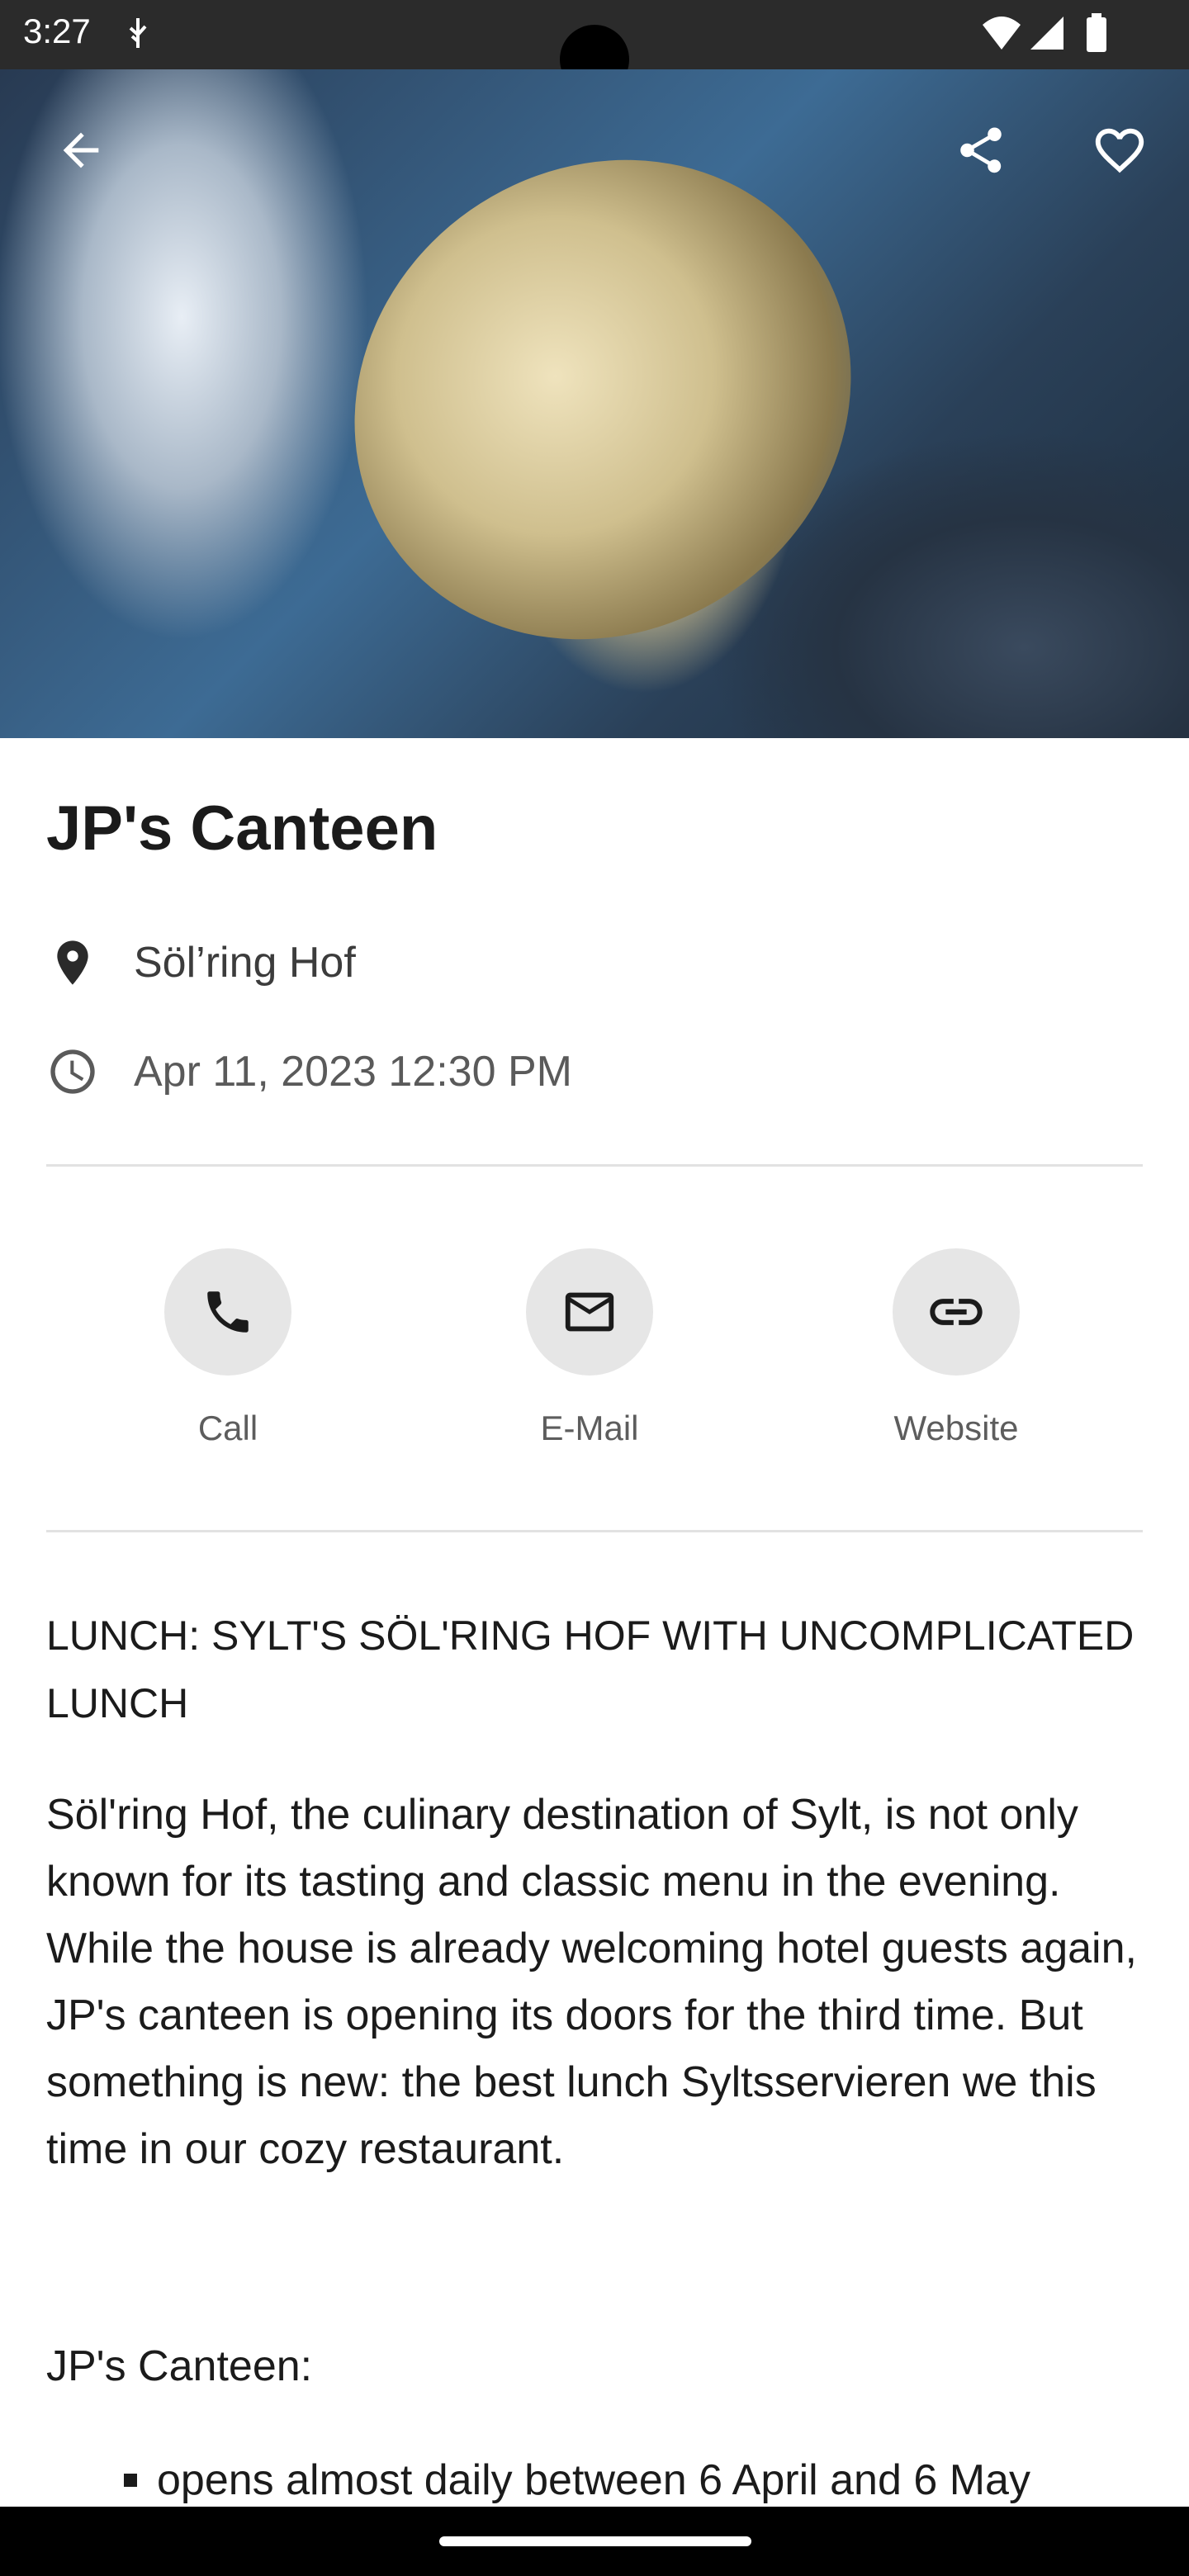  I want to click on heart-outline-icon, so click(1119, 150).